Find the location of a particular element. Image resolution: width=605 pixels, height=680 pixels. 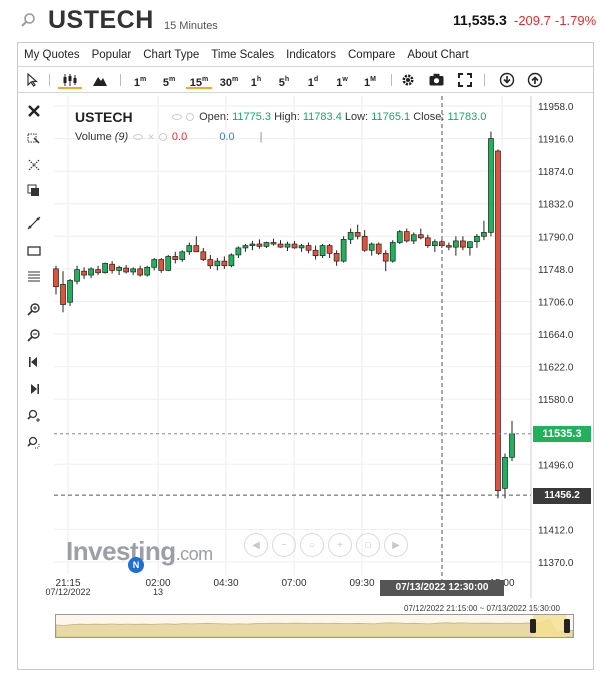

x-tick-label: 09:30 is located at coordinates (361, 583).